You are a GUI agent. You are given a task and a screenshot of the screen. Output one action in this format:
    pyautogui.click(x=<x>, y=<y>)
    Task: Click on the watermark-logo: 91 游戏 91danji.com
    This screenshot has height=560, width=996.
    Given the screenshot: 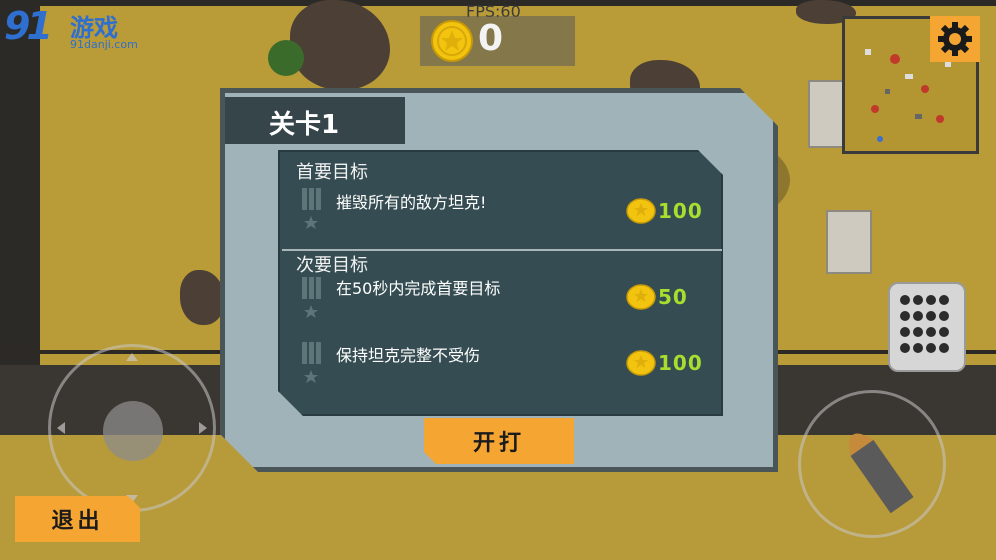 What is the action you would take?
    pyautogui.click(x=71, y=28)
    